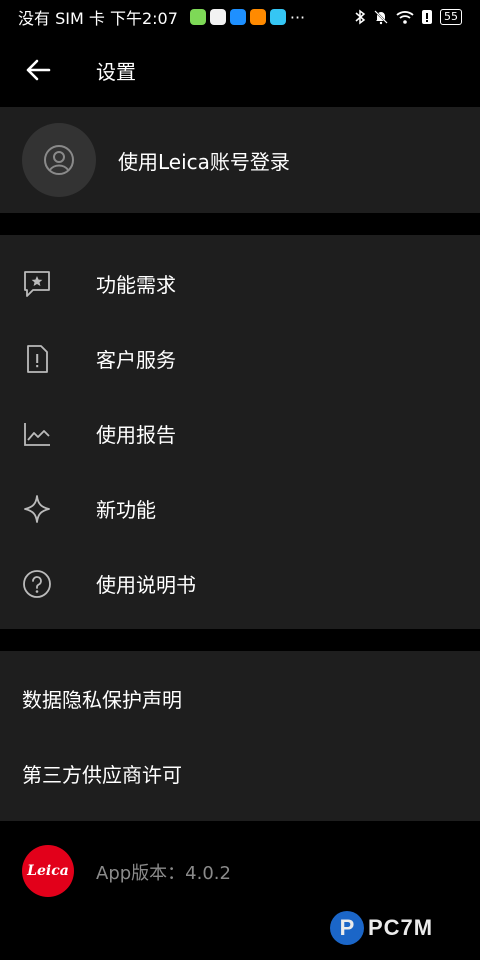 Image resolution: width=480 pixels, height=960 pixels. Describe the element at coordinates (136, 285) in the screenshot. I see `menu-item-label: 功能需求` at that location.